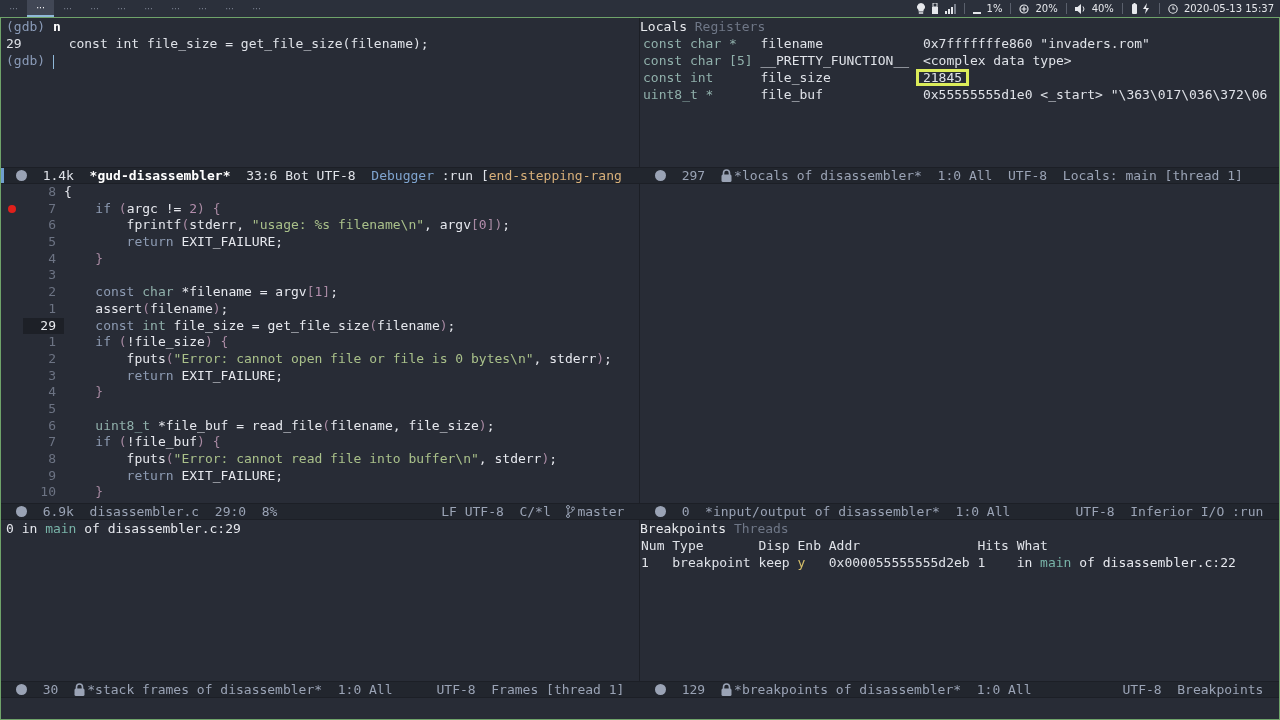  What do you see at coordinates (216, 292) in the screenshot?
I see `code-line: const char *filename = argv[1];` at bounding box center [216, 292].